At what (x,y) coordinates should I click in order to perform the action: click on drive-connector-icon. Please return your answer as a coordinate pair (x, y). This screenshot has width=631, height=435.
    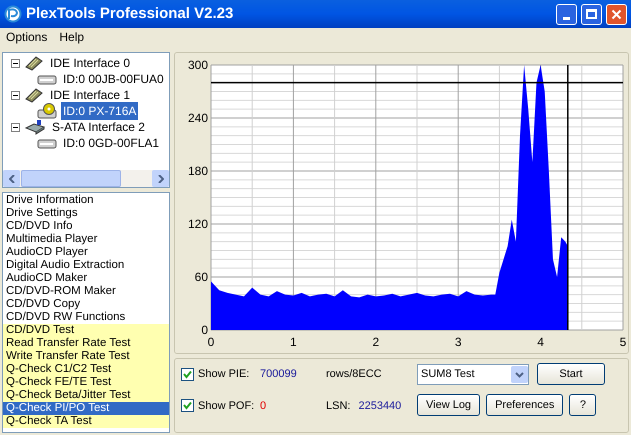
    Looking at the image, I should click on (35, 127).